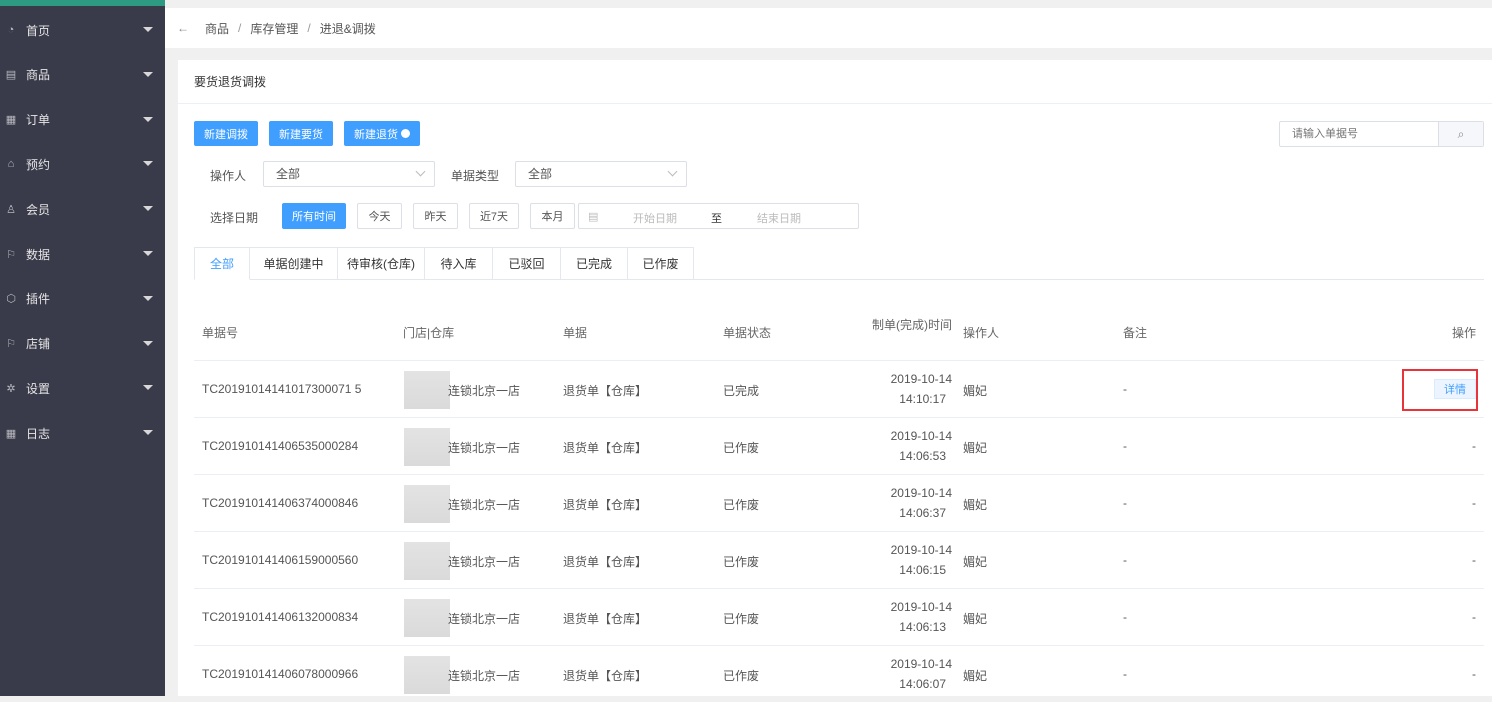 The height and width of the screenshot is (702, 1492). Describe the element at coordinates (82, 299) in the screenshot. I see `sidebar-item: ⬡ 插件` at that location.